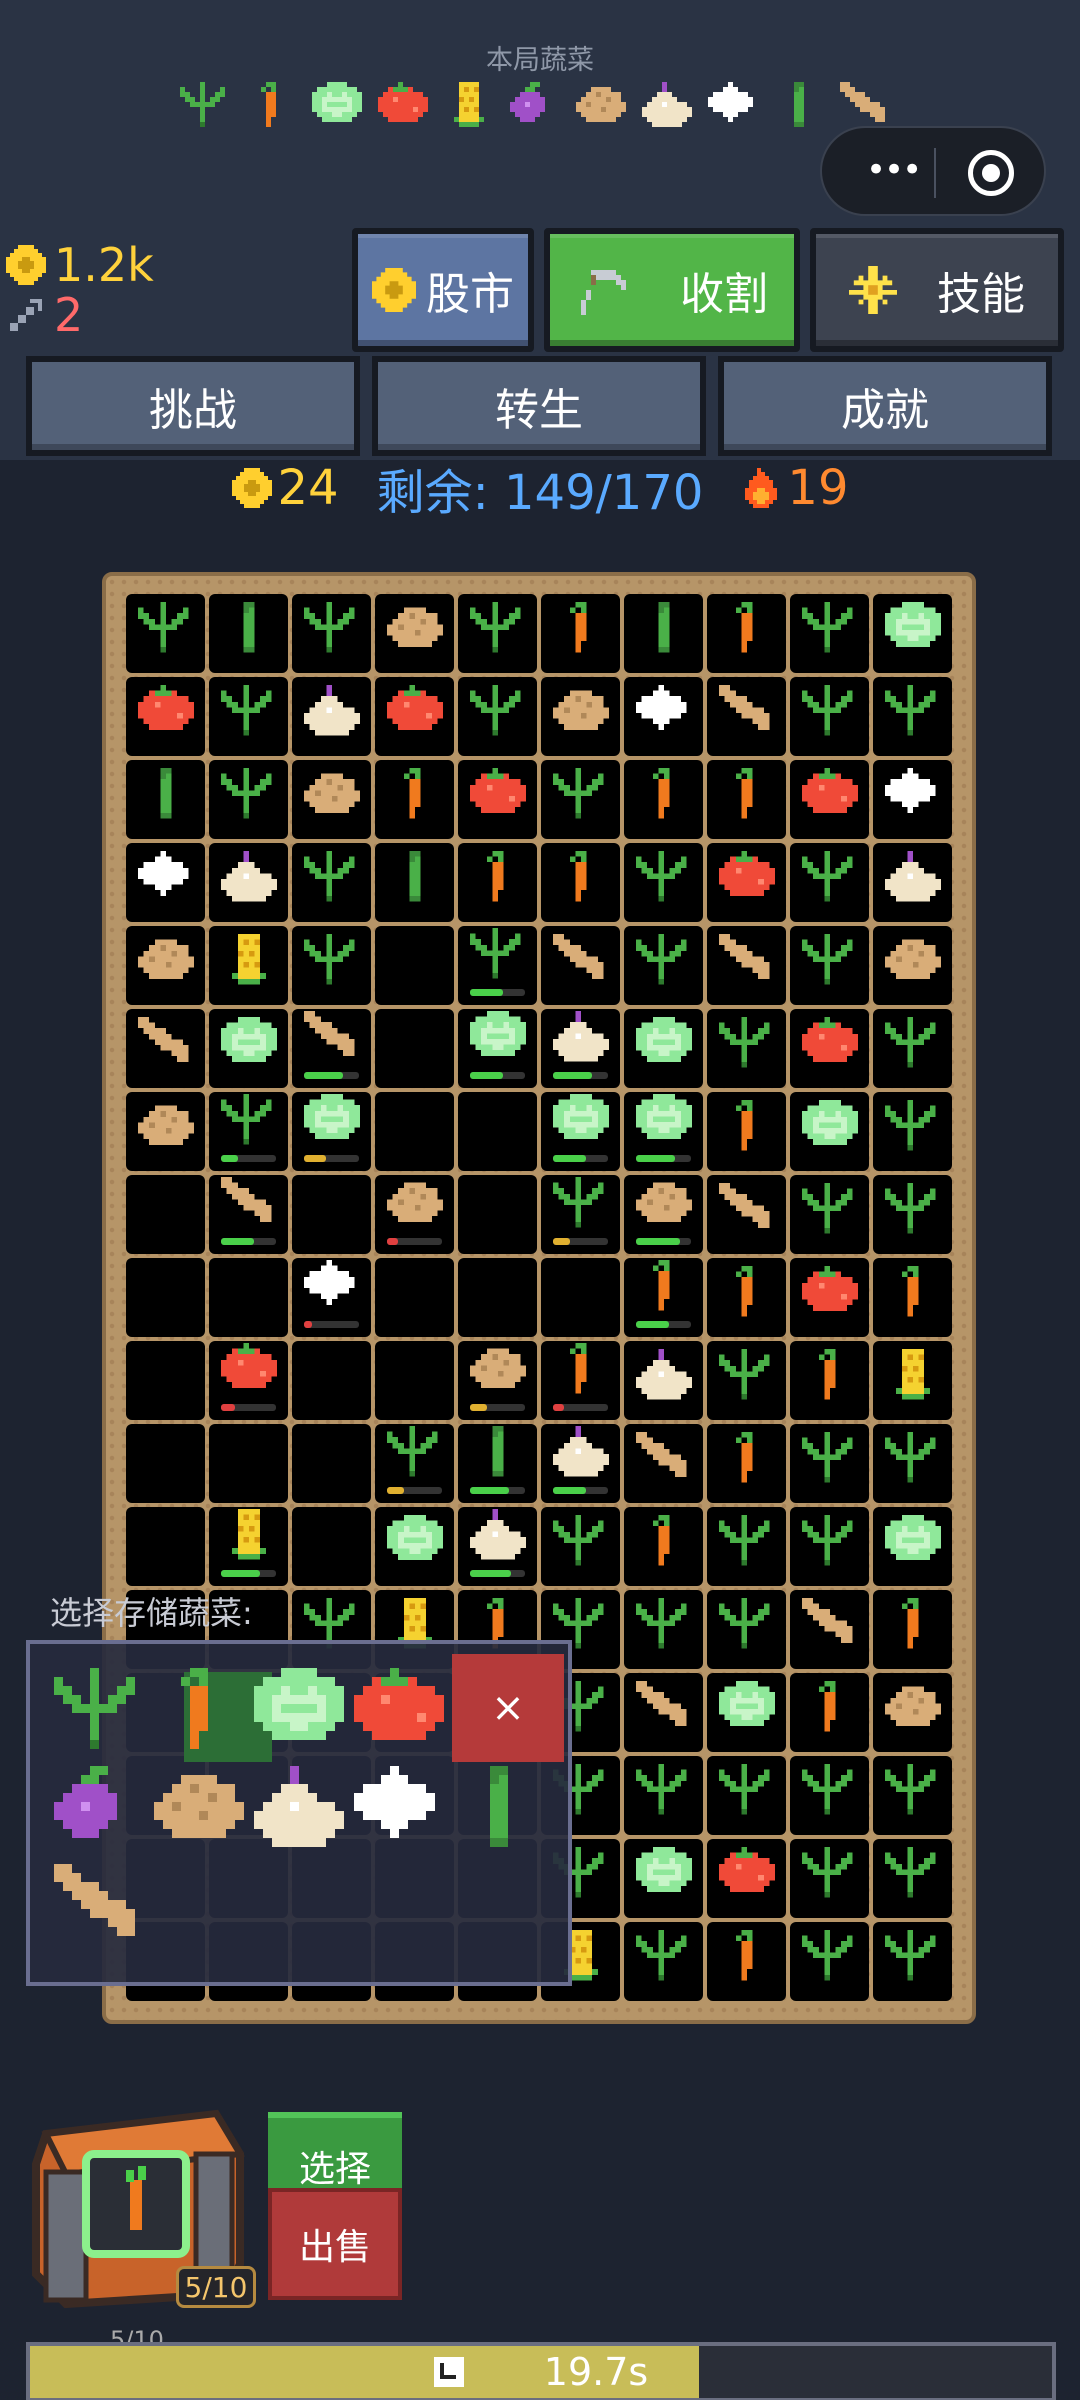 The image size is (1080, 2400). I want to click on select-button: 选择, so click(335, 2154).